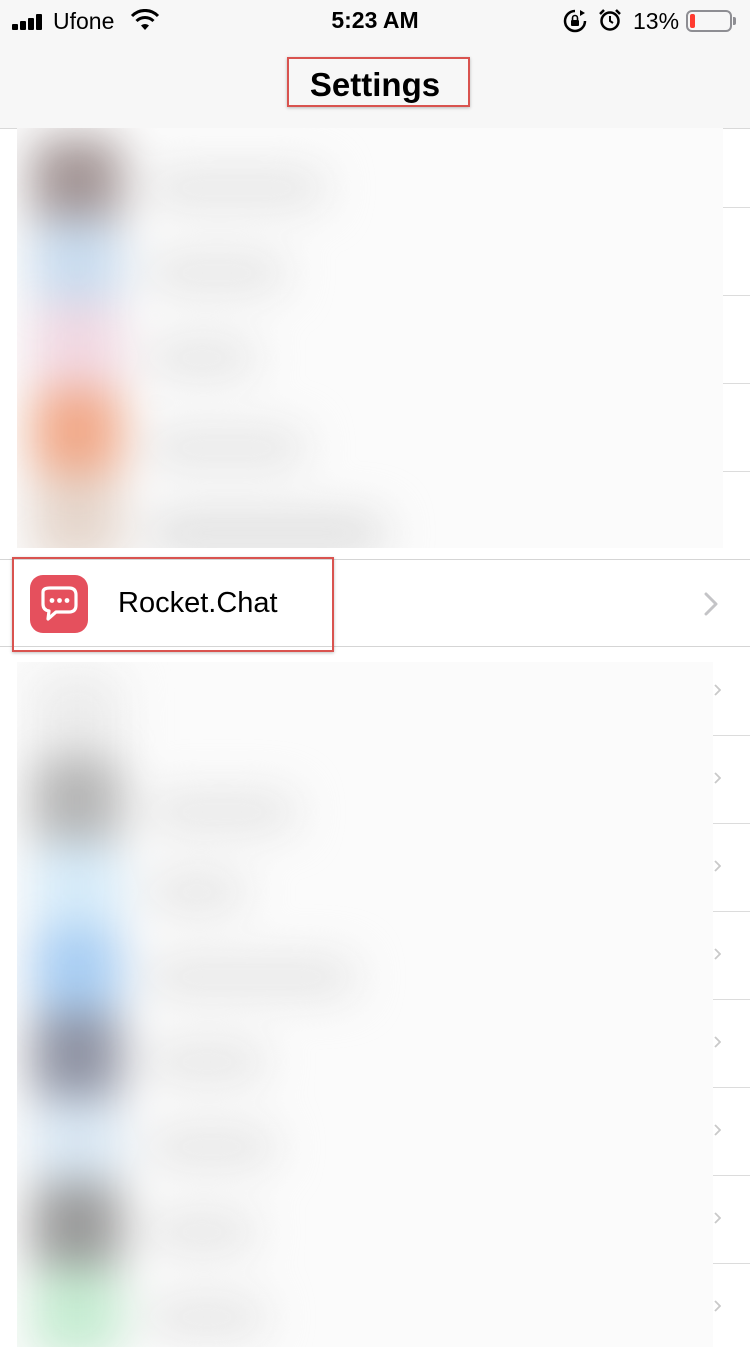 Image resolution: width=750 pixels, height=1347 pixels. Describe the element at coordinates (173, 604) in the screenshot. I see `row-highlight-box` at that location.